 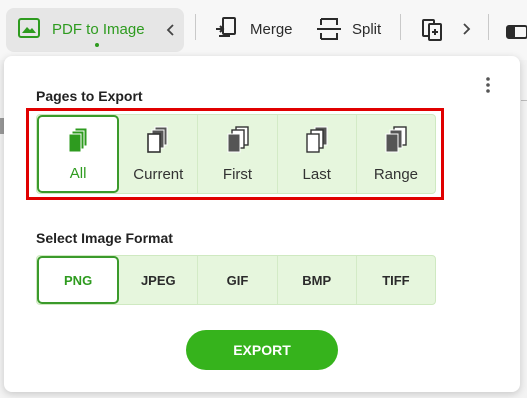 I want to click on option-label: PNG, so click(x=78, y=280).